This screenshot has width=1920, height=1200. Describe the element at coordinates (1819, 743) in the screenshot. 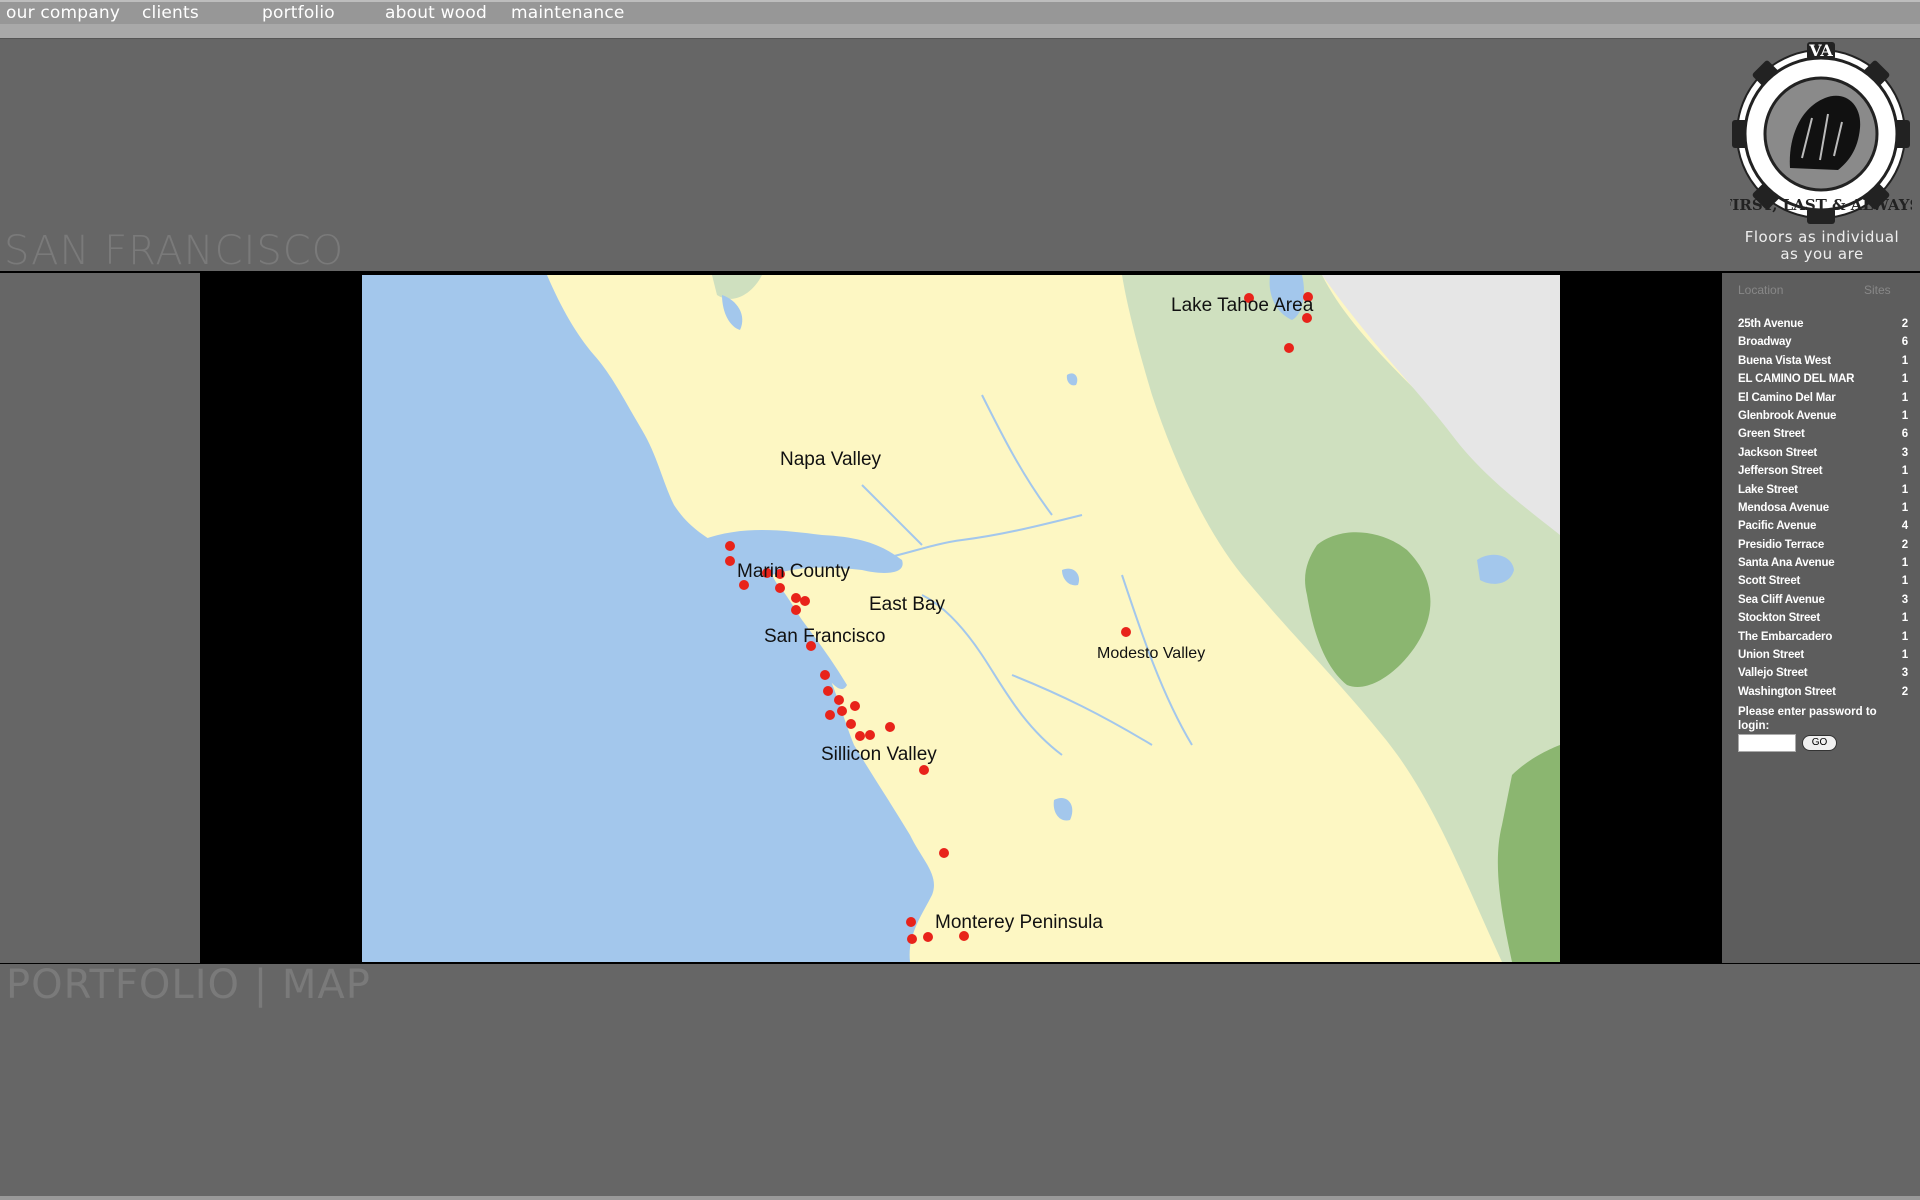

I see `go-button: GO` at that location.